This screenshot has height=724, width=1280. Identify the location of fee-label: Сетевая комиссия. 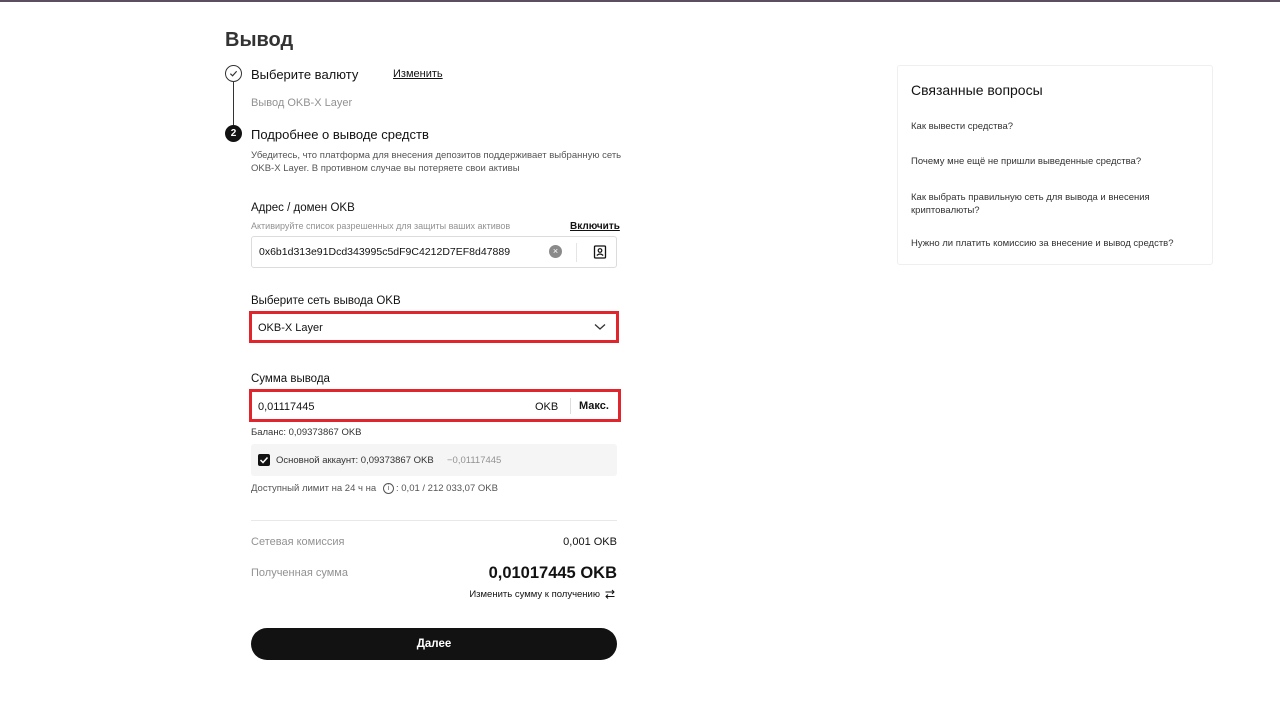
(298, 542).